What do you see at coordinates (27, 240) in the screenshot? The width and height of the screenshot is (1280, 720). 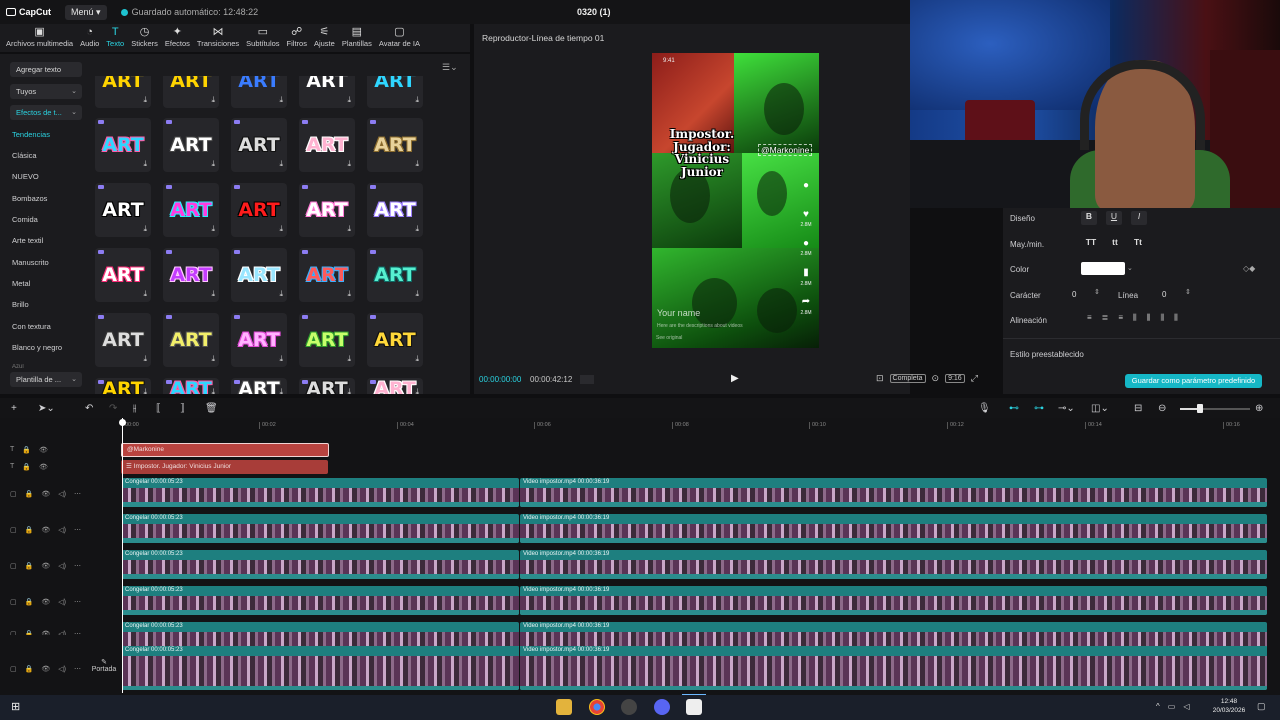 I see `category-arte-textil: Arte textil` at bounding box center [27, 240].